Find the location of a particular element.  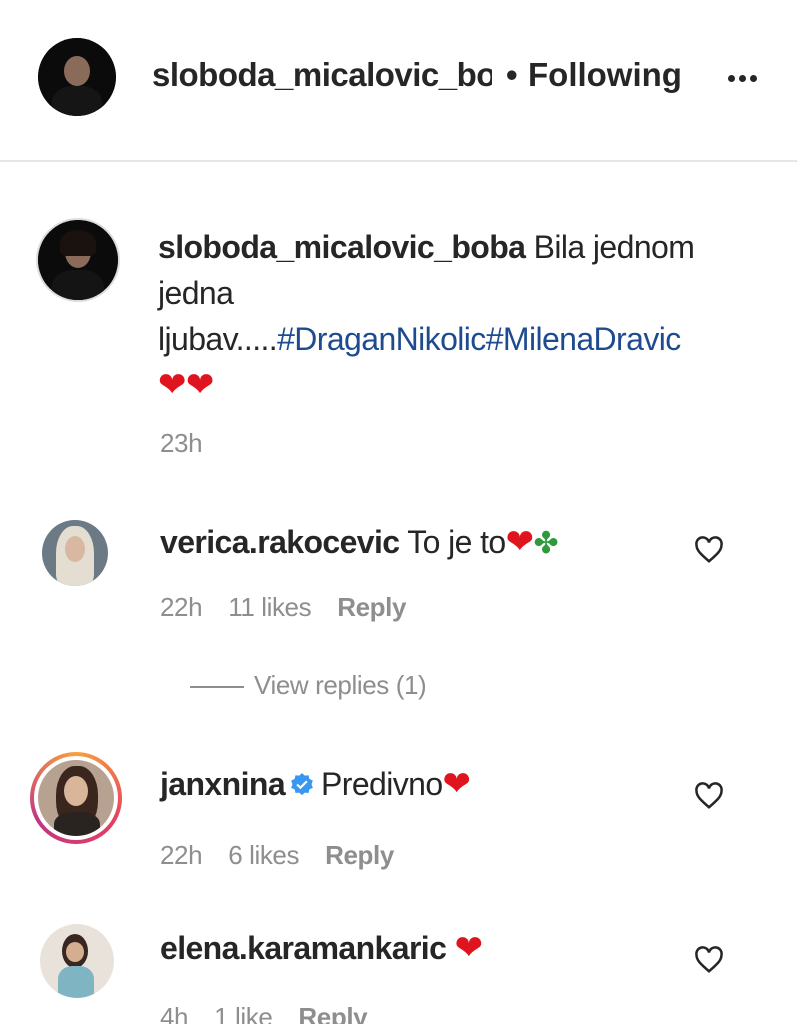

following-button: Following is located at coordinates (605, 75).